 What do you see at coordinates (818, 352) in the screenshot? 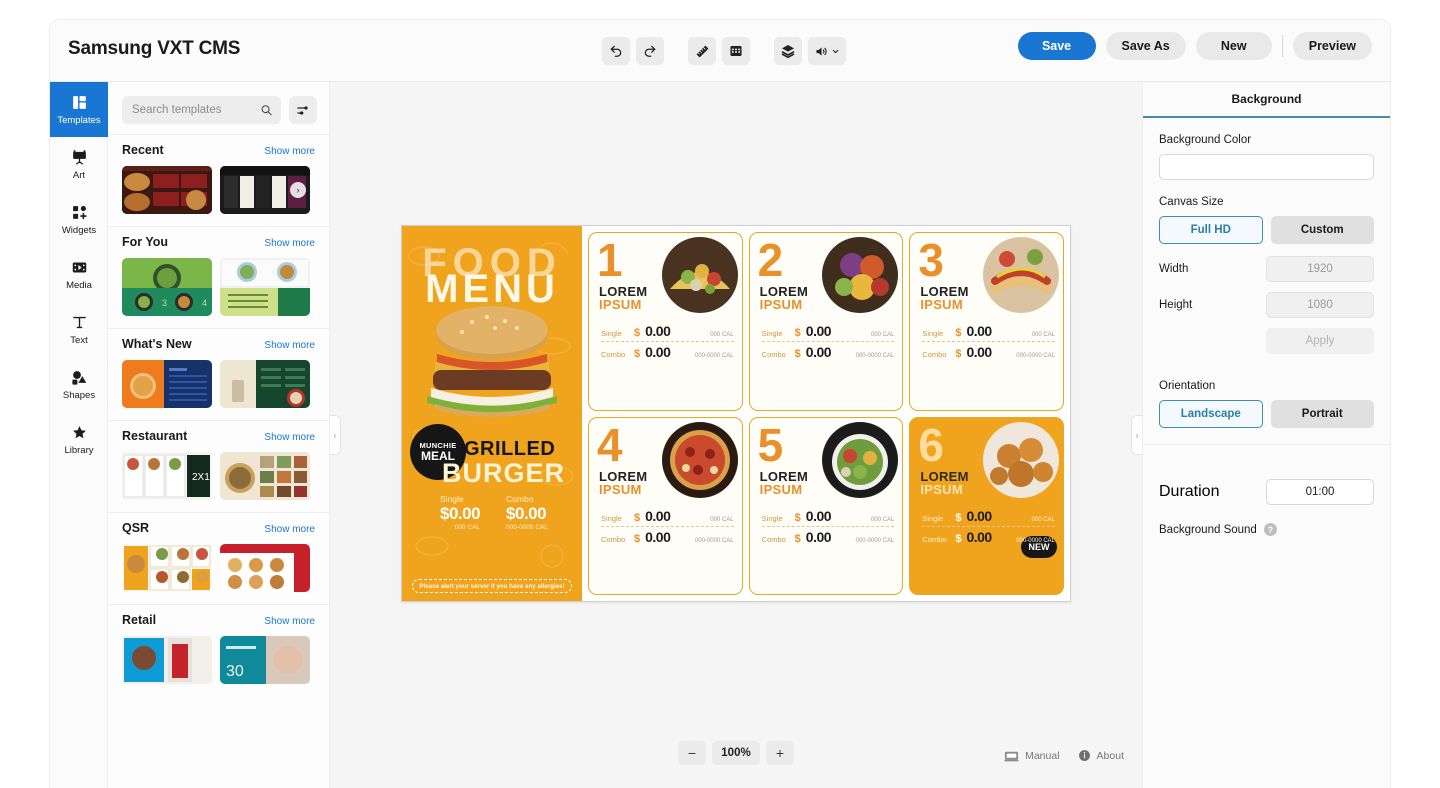
I see `card-combo-price: 0.00` at bounding box center [818, 352].